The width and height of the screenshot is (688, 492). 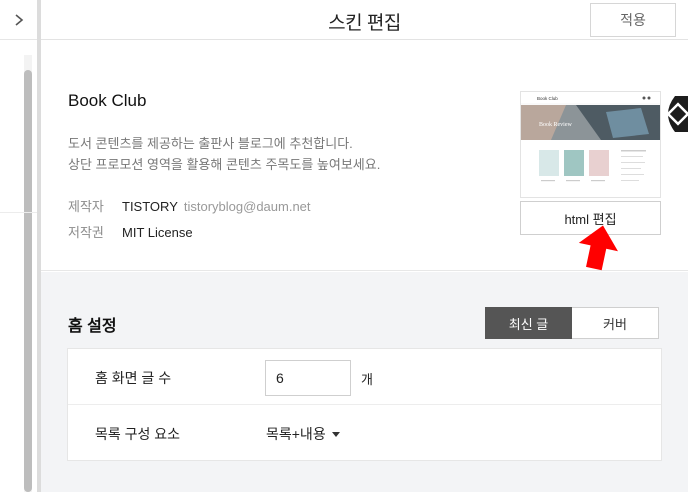 I want to click on author-email: tistoryblog@daum.net, so click(x=247, y=206).